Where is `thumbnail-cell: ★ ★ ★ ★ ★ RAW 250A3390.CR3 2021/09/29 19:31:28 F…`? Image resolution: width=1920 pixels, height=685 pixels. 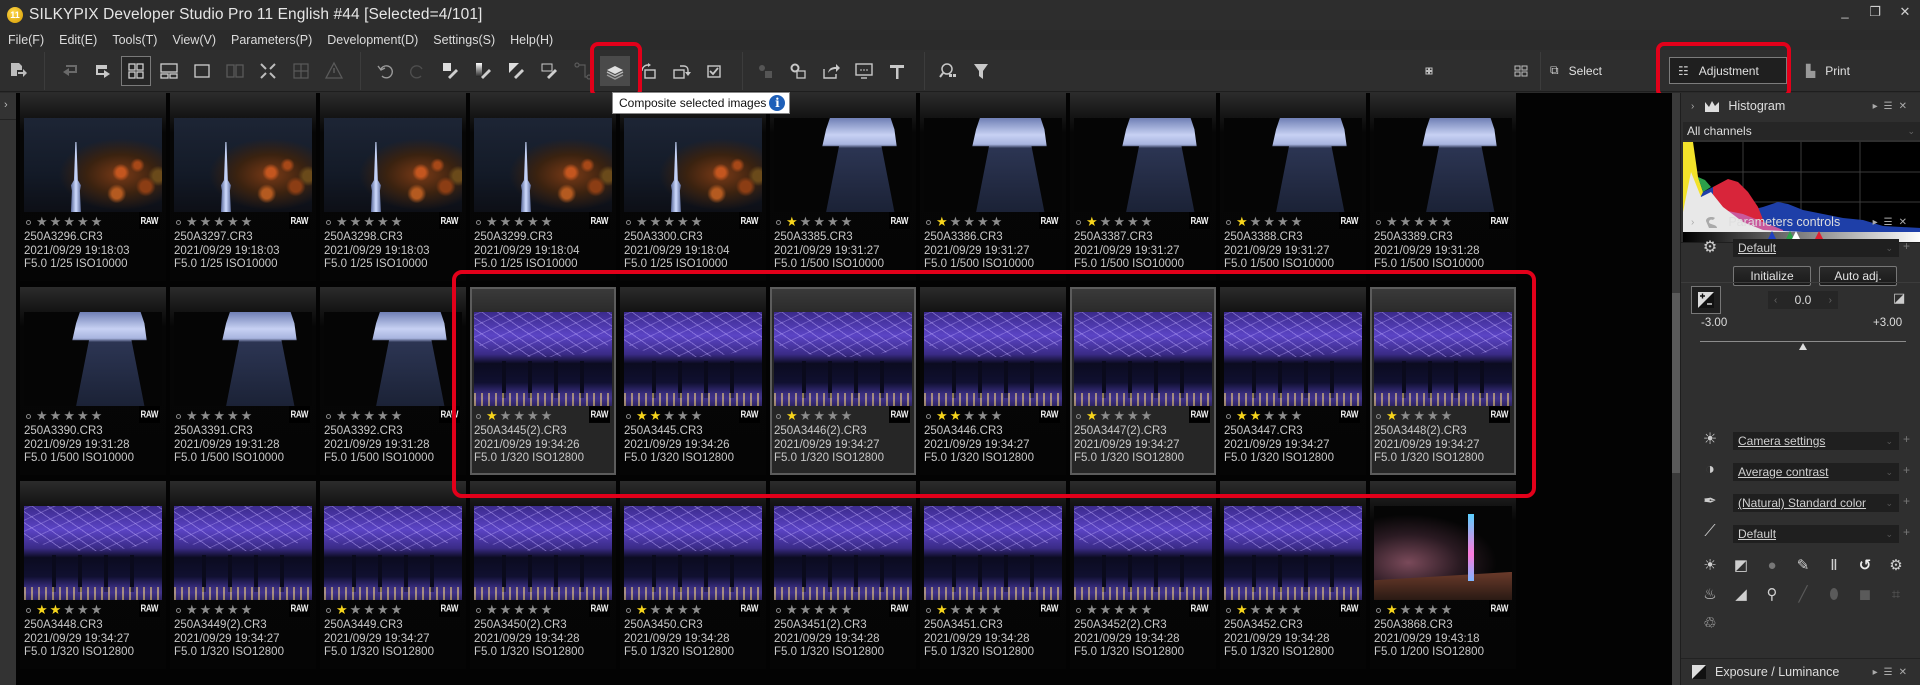
thumbnail-cell: ★ ★ ★ ★ ★ RAW 250A3390.CR3 2021/09/29 19:31:28 F… is located at coordinates (93, 381).